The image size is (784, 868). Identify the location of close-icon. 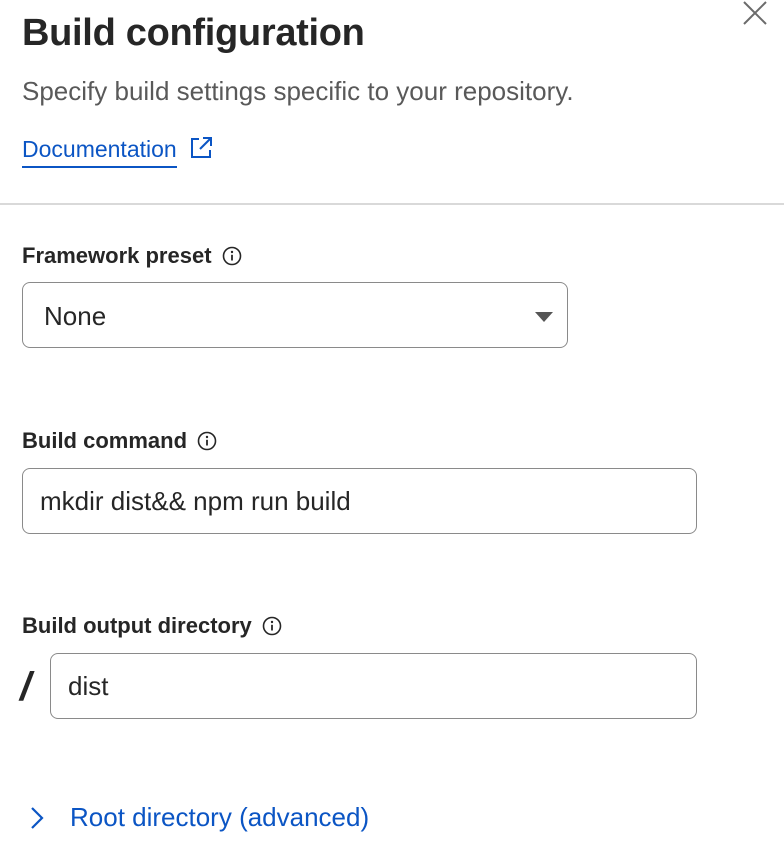
(756, 15).